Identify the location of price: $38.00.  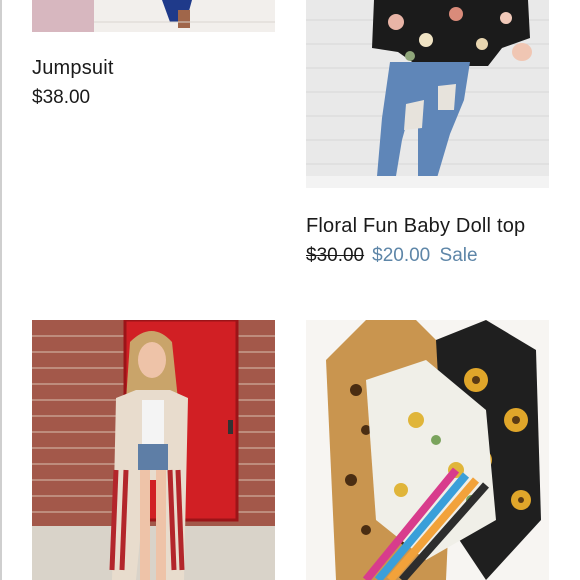
(61, 97).